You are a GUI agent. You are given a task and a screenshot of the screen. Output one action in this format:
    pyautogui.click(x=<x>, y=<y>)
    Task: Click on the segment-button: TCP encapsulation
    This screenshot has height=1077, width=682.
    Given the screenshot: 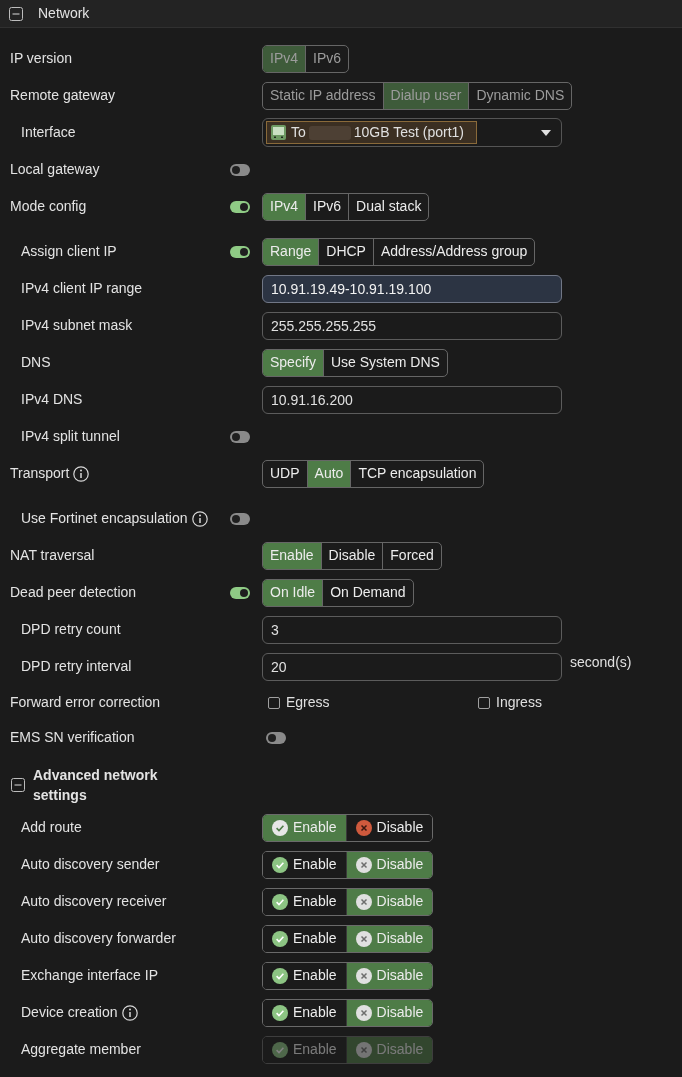 What is the action you would take?
    pyautogui.click(x=417, y=473)
    